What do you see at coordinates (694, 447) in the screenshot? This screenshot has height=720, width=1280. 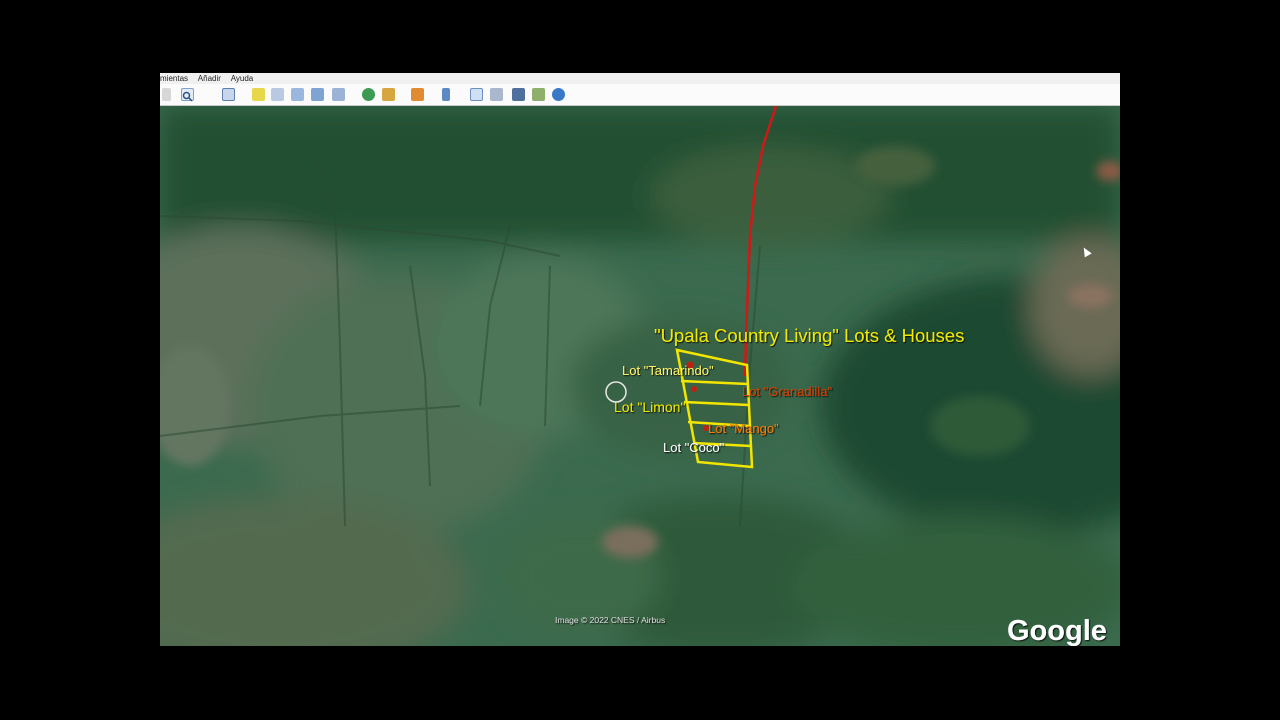 I see `lot-label-coco: Lot "Coco"` at bounding box center [694, 447].